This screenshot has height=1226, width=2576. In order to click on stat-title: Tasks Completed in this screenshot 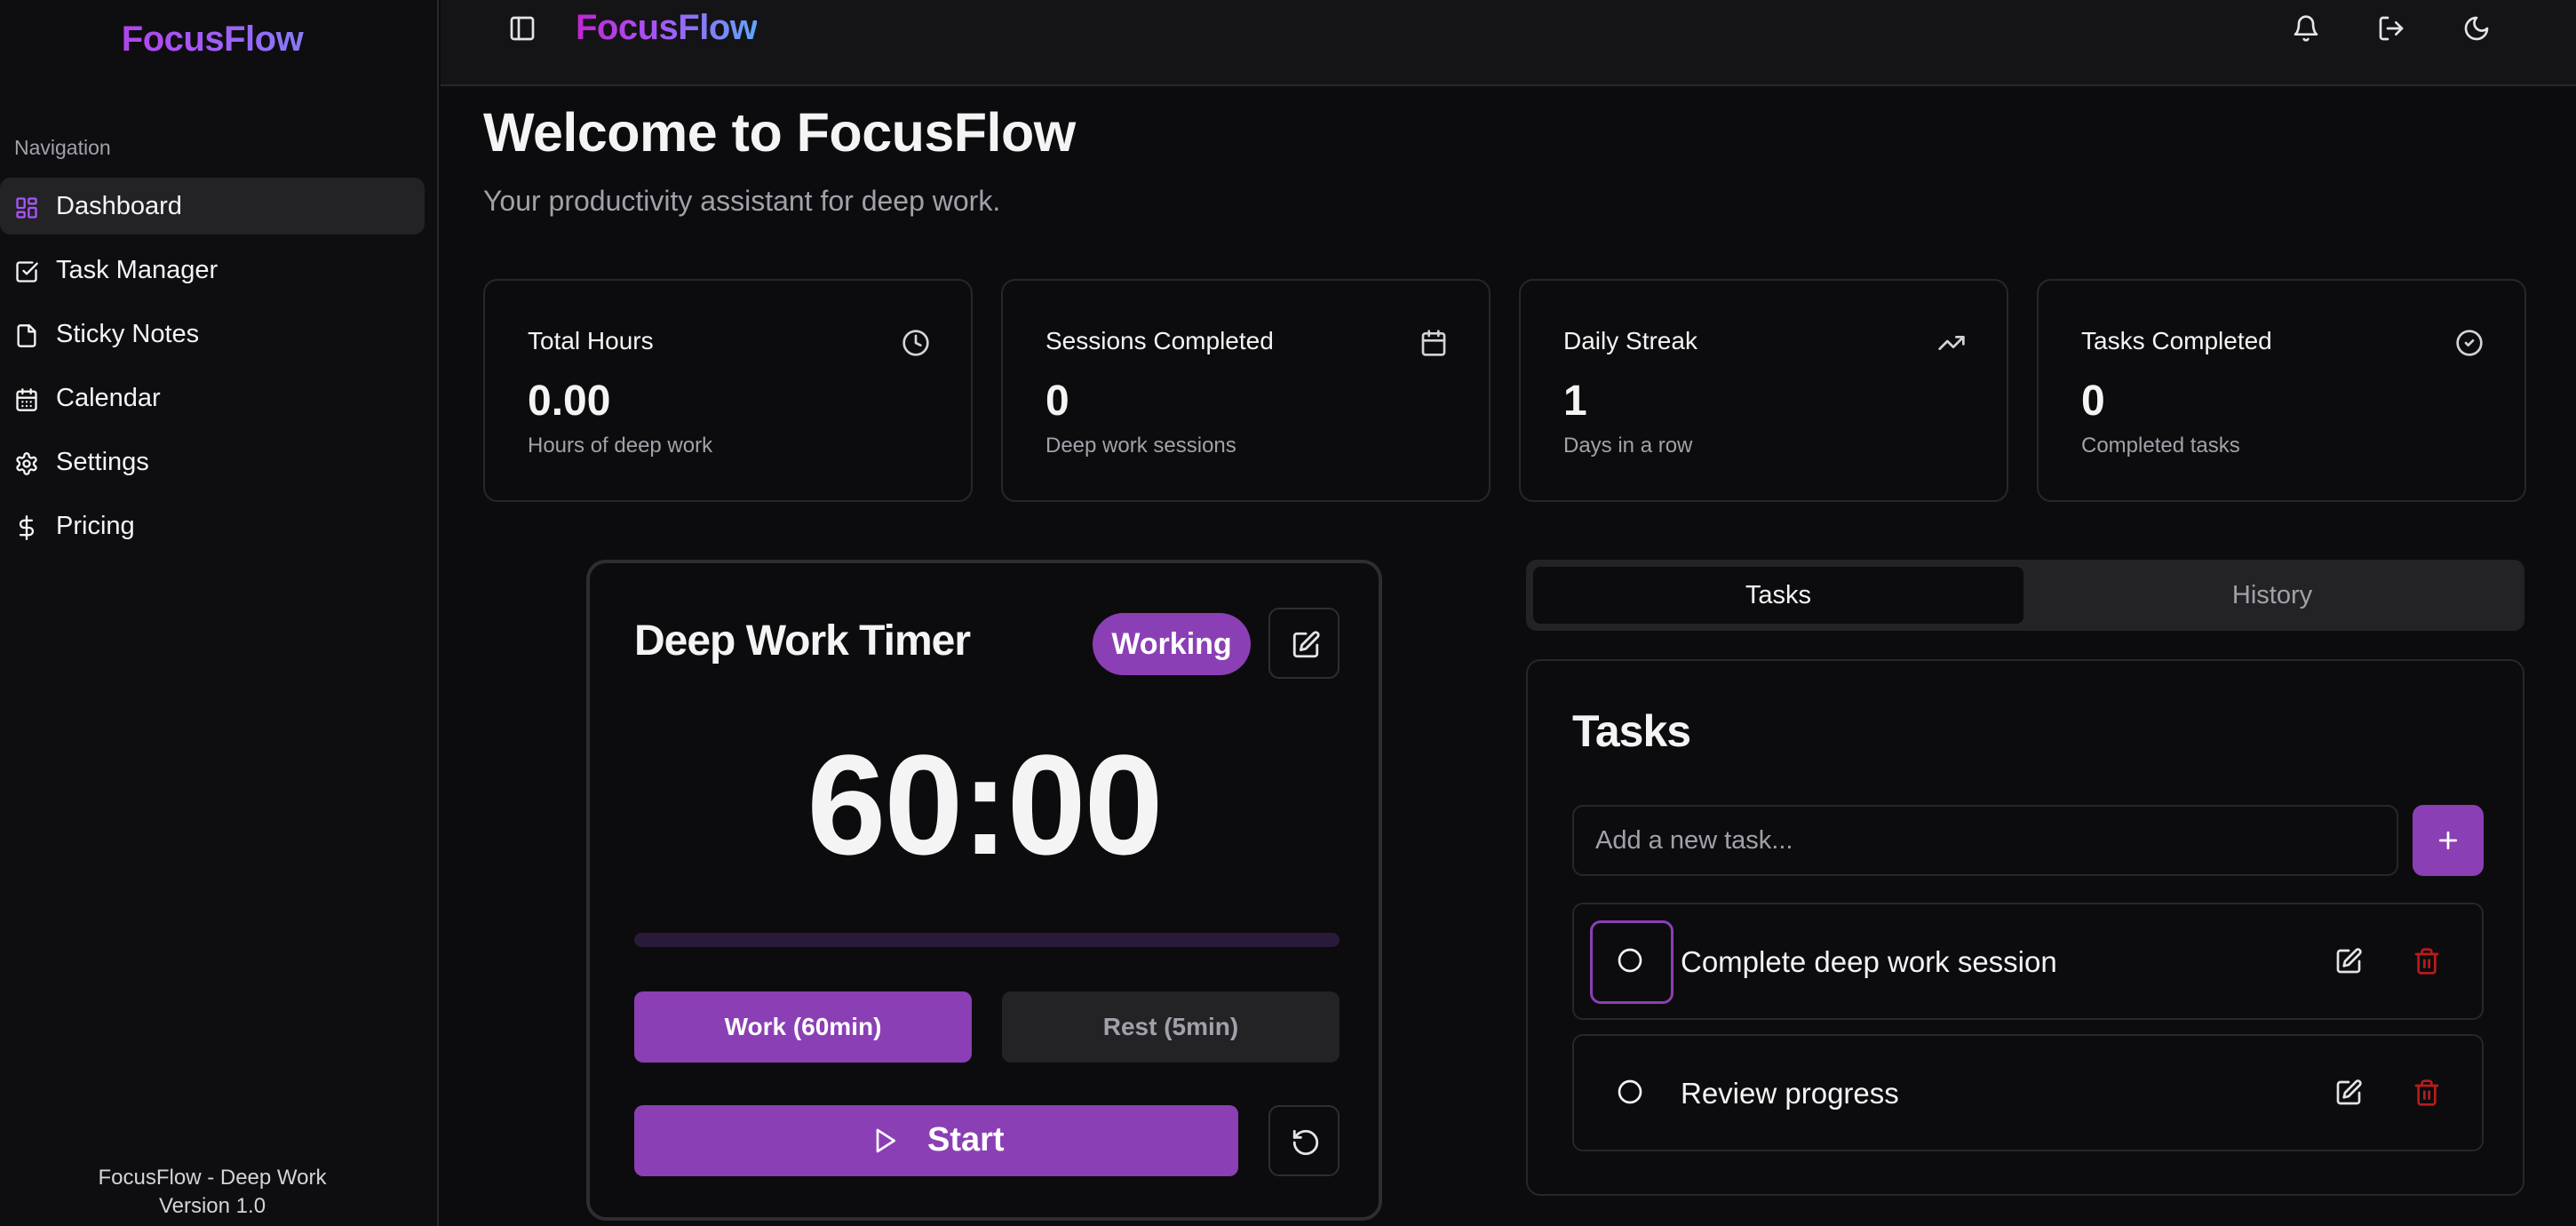, I will do `click(2176, 341)`.